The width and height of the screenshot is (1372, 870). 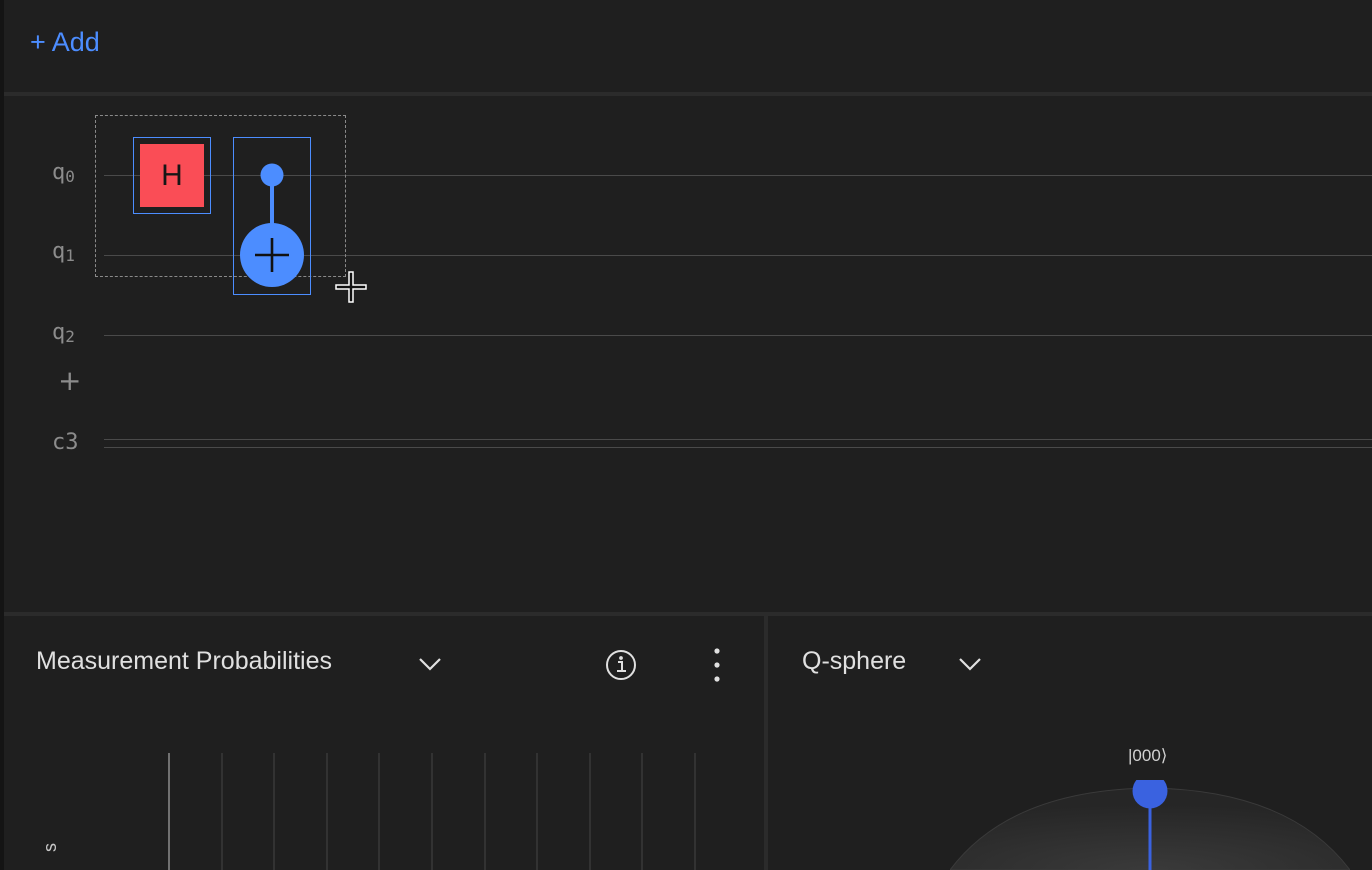 What do you see at coordinates (738, 439) in the screenshot?
I see `classical-wire-top` at bounding box center [738, 439].